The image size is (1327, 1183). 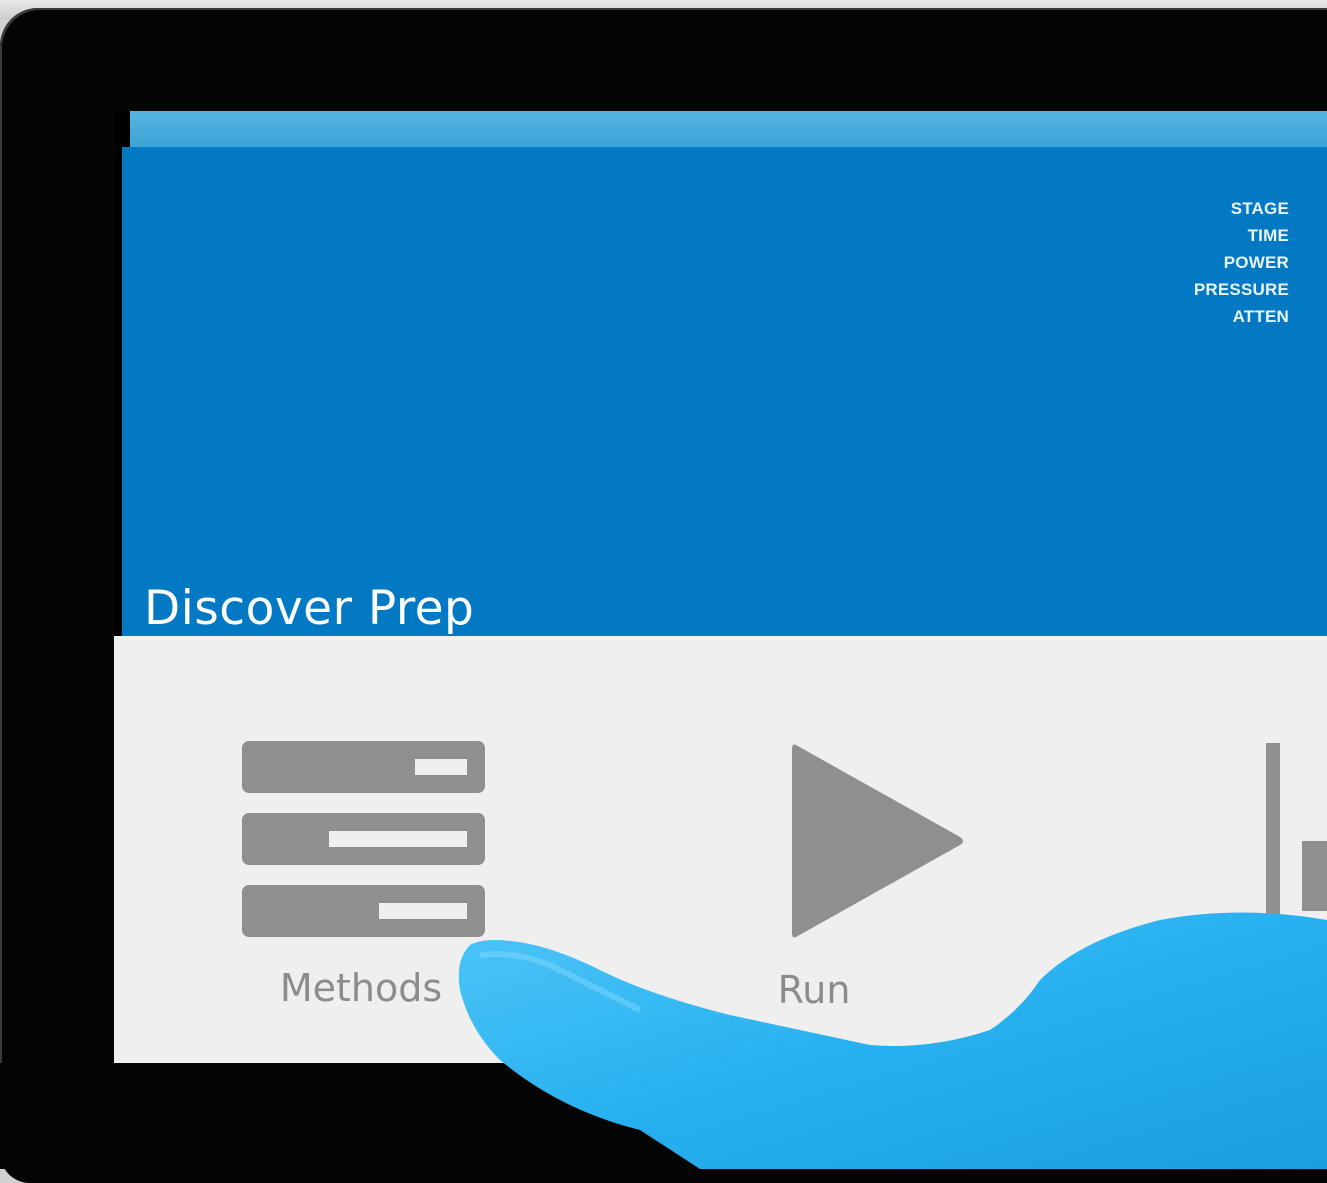 What do you see at coordinates (1273, 843) in the screenshot?
I see `chart-icon` at bounding box center [1273, 843].